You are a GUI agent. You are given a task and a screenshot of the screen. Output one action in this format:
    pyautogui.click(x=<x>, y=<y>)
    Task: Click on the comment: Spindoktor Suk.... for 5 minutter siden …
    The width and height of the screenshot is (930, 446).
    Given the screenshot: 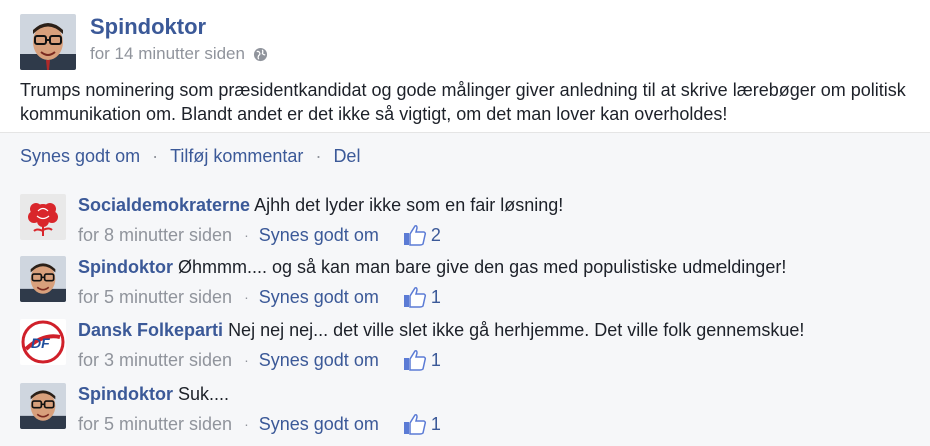 What is the action you would take?
    pyautogui.click(x=465, y=402)
    